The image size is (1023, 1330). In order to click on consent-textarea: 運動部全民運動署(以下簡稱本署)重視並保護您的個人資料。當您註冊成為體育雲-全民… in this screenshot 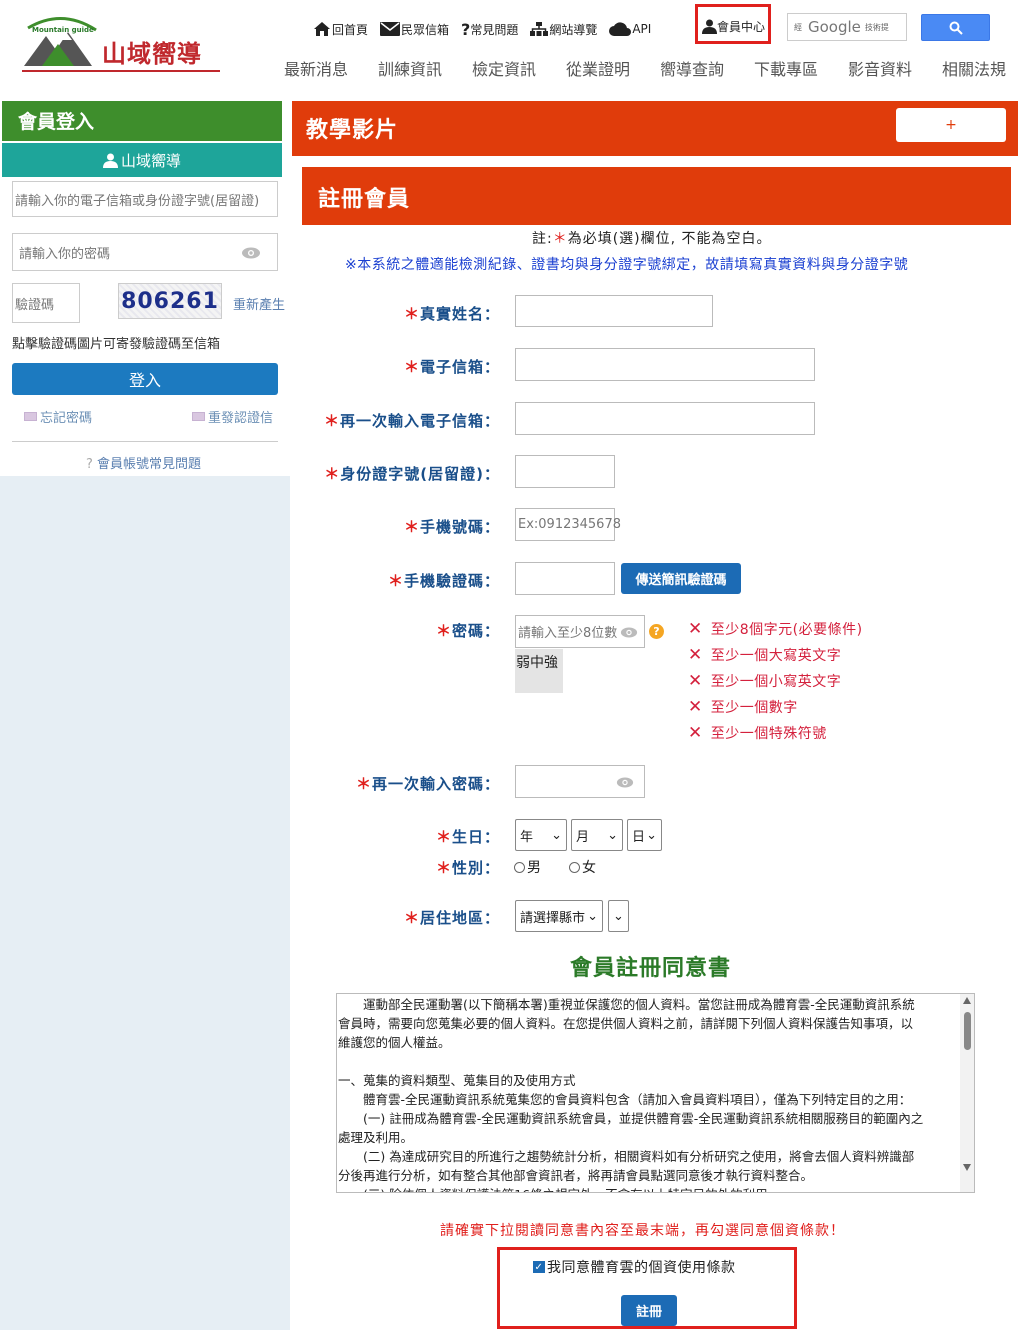, I will do `click(655, 1093)`.